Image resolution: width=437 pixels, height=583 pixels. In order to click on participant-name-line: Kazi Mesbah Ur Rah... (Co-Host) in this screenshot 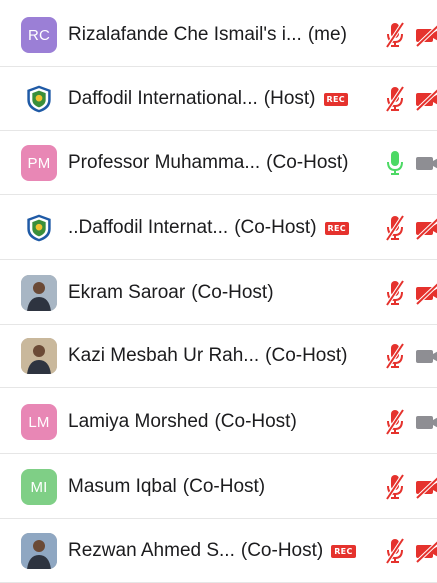, I will do `click(207, 356)`.